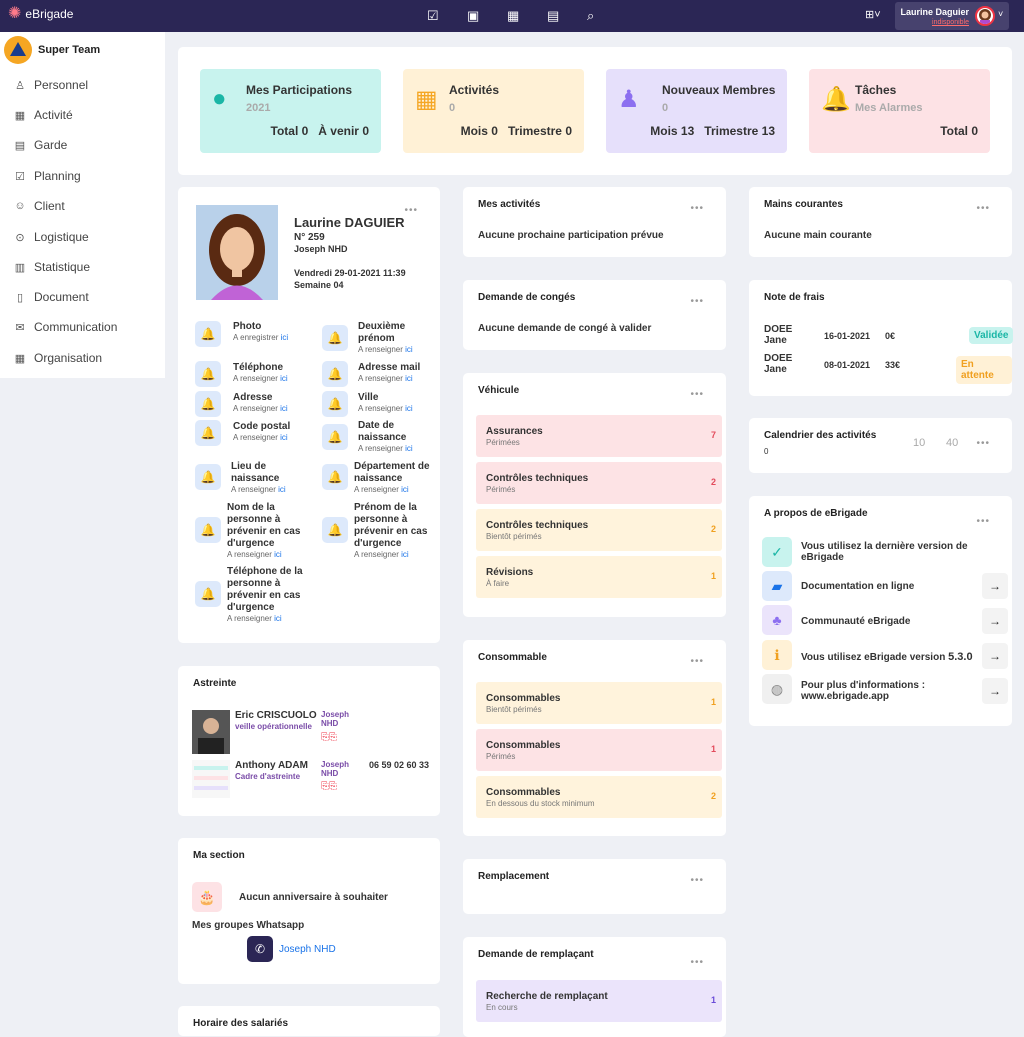 The width and height of the screenshot is (1024, 1037). What do you see at coordinates (335, 719) in the screenshot?
I see `person-section: Joseph NHD` at bounding box center [335, 719].